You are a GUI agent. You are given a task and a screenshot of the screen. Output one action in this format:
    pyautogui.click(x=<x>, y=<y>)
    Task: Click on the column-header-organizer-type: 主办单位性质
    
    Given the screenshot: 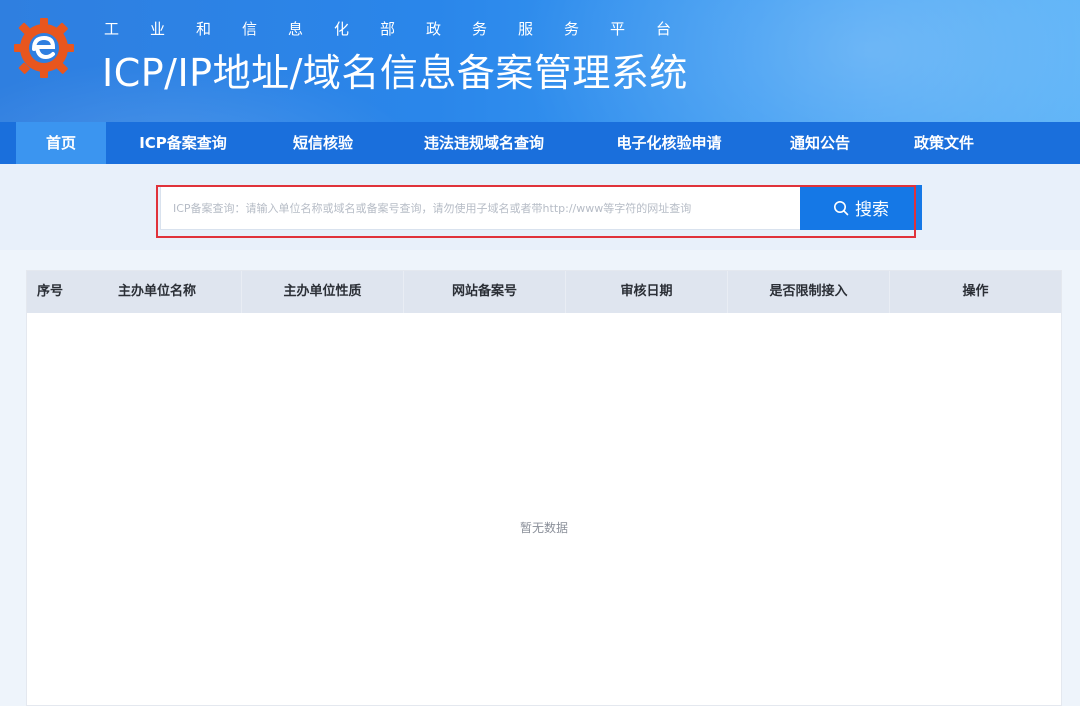 What is the action you would take?
    pyautogui.click(x=322, y=292)
    